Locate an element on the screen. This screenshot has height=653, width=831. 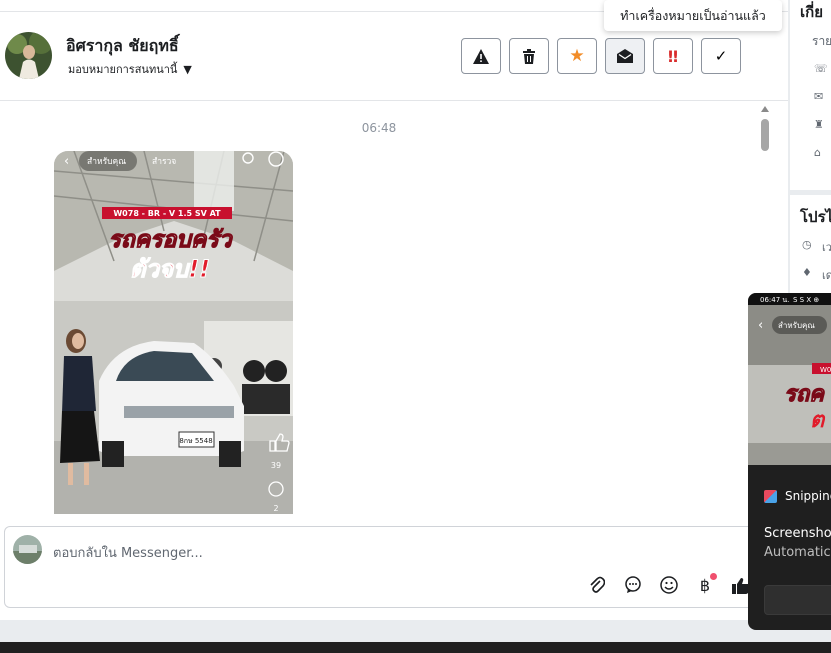
mail-icon: ✉ is located at coordinates (819, 96).